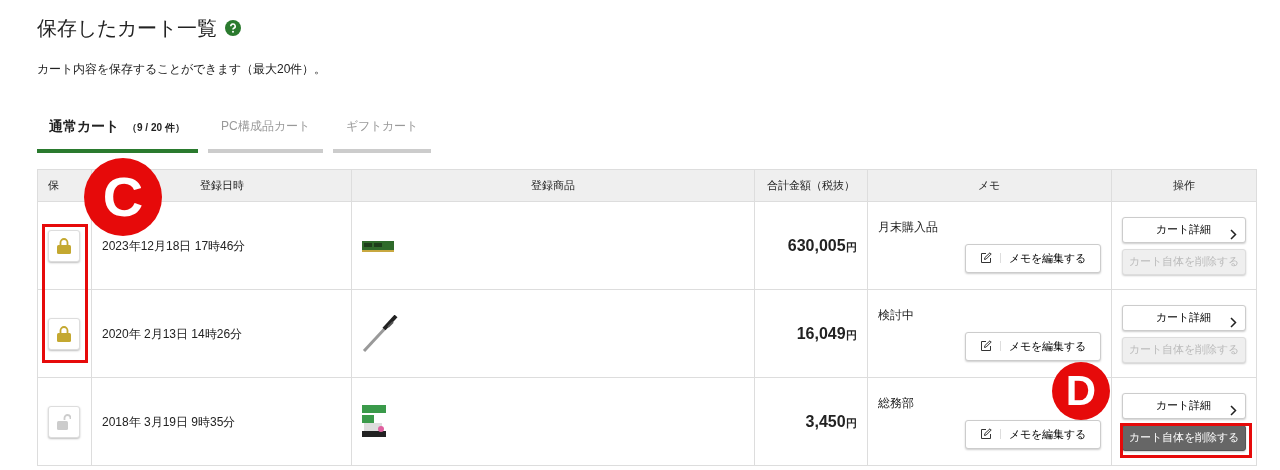 The image size is (1280, 470). What do you see at coordinates (811, 185) in the screenshot?
I see `column-header: 合計金額（税抜）` at bounding box center [811, 185].